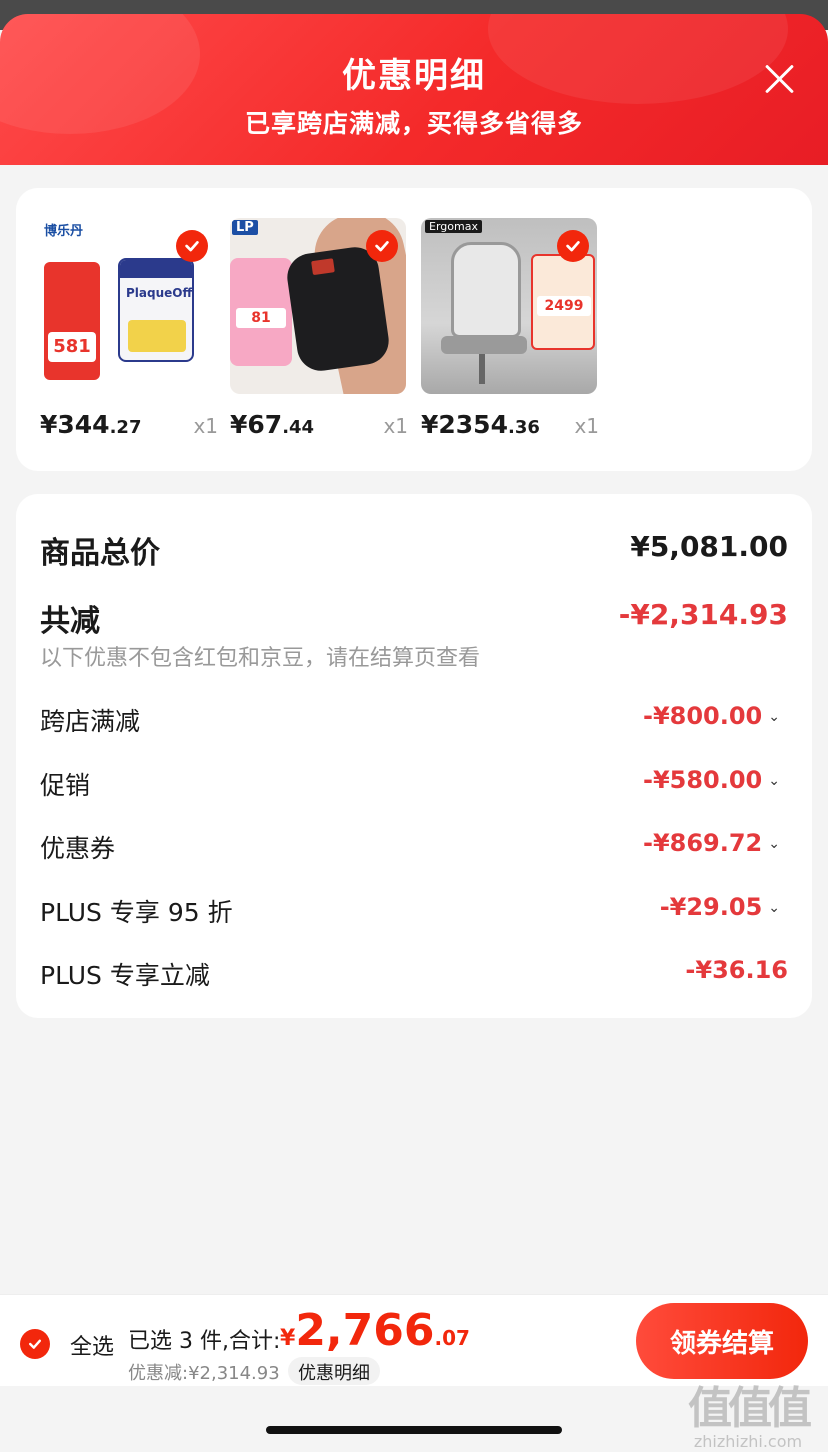 Image resolution: width=828 pixels, height=1452 pixels. Describe the element at coordinates (711, 843) in the screenshot. I see `discount-amount: -¥869.72 ⌄` at that location.